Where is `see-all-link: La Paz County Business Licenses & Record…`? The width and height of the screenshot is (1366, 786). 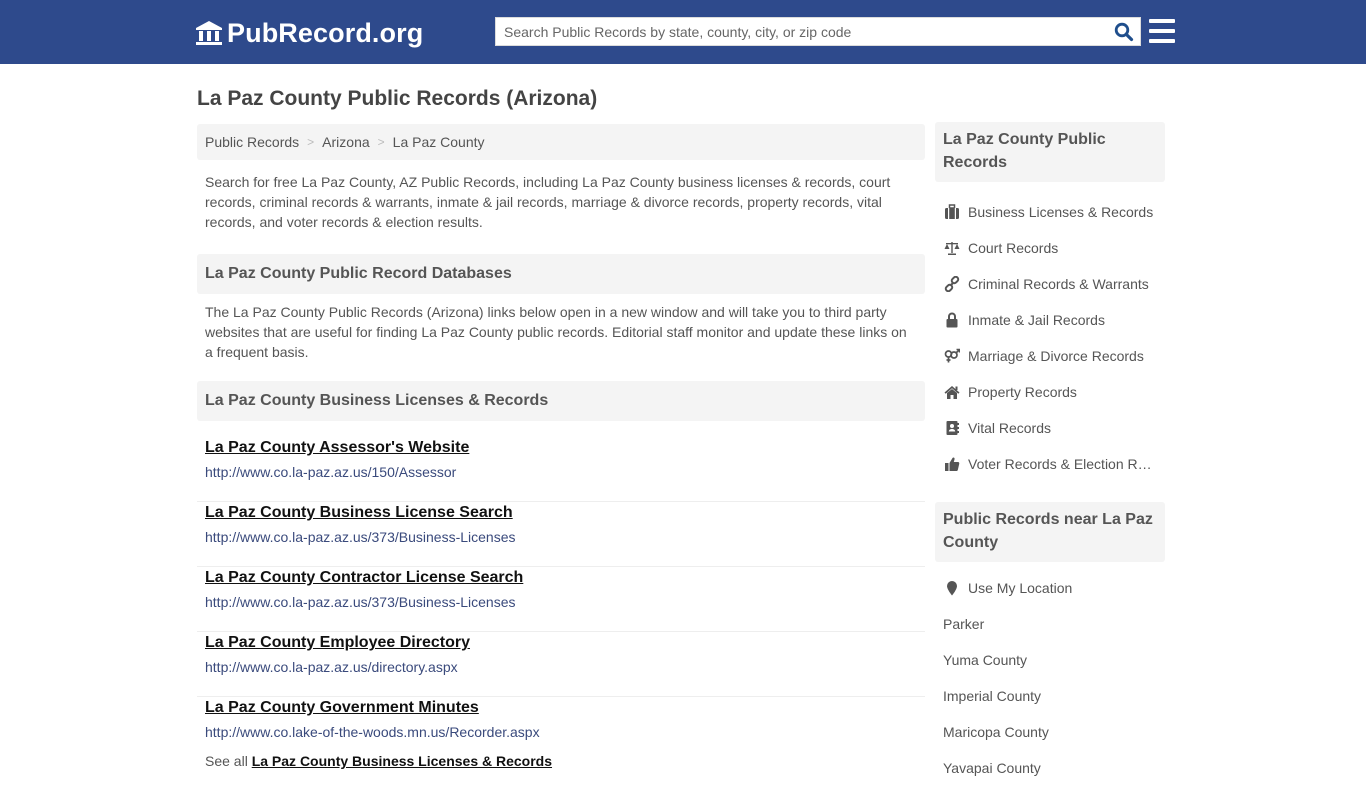 see-all-link: La Paz County Business Licenses & Record… is located at coordinates (402, 761).